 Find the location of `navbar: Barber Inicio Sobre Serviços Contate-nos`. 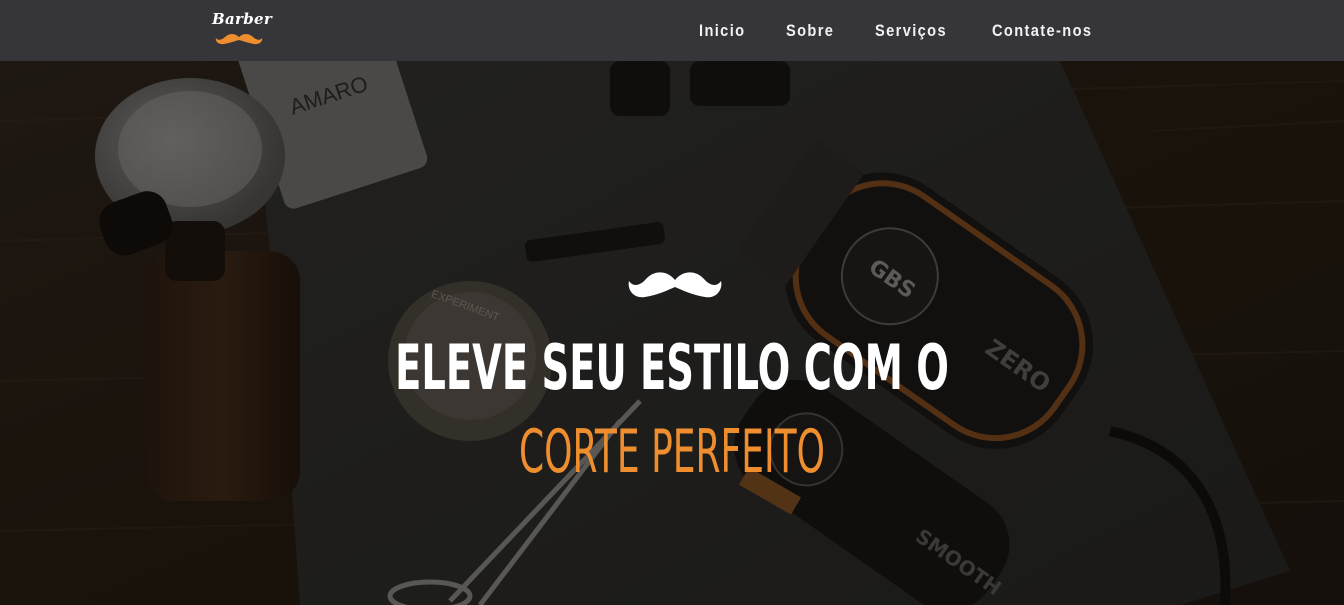

navbar: Barber Inicio Sobre Serviços Contate-nos is located at coordinates (672, 30).